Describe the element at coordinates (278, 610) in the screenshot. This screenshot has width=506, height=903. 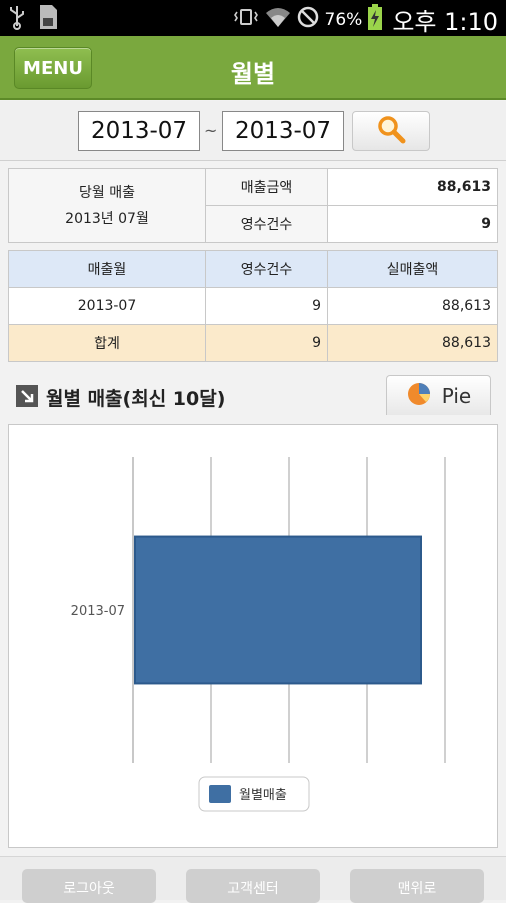
I see `bar` at that location.